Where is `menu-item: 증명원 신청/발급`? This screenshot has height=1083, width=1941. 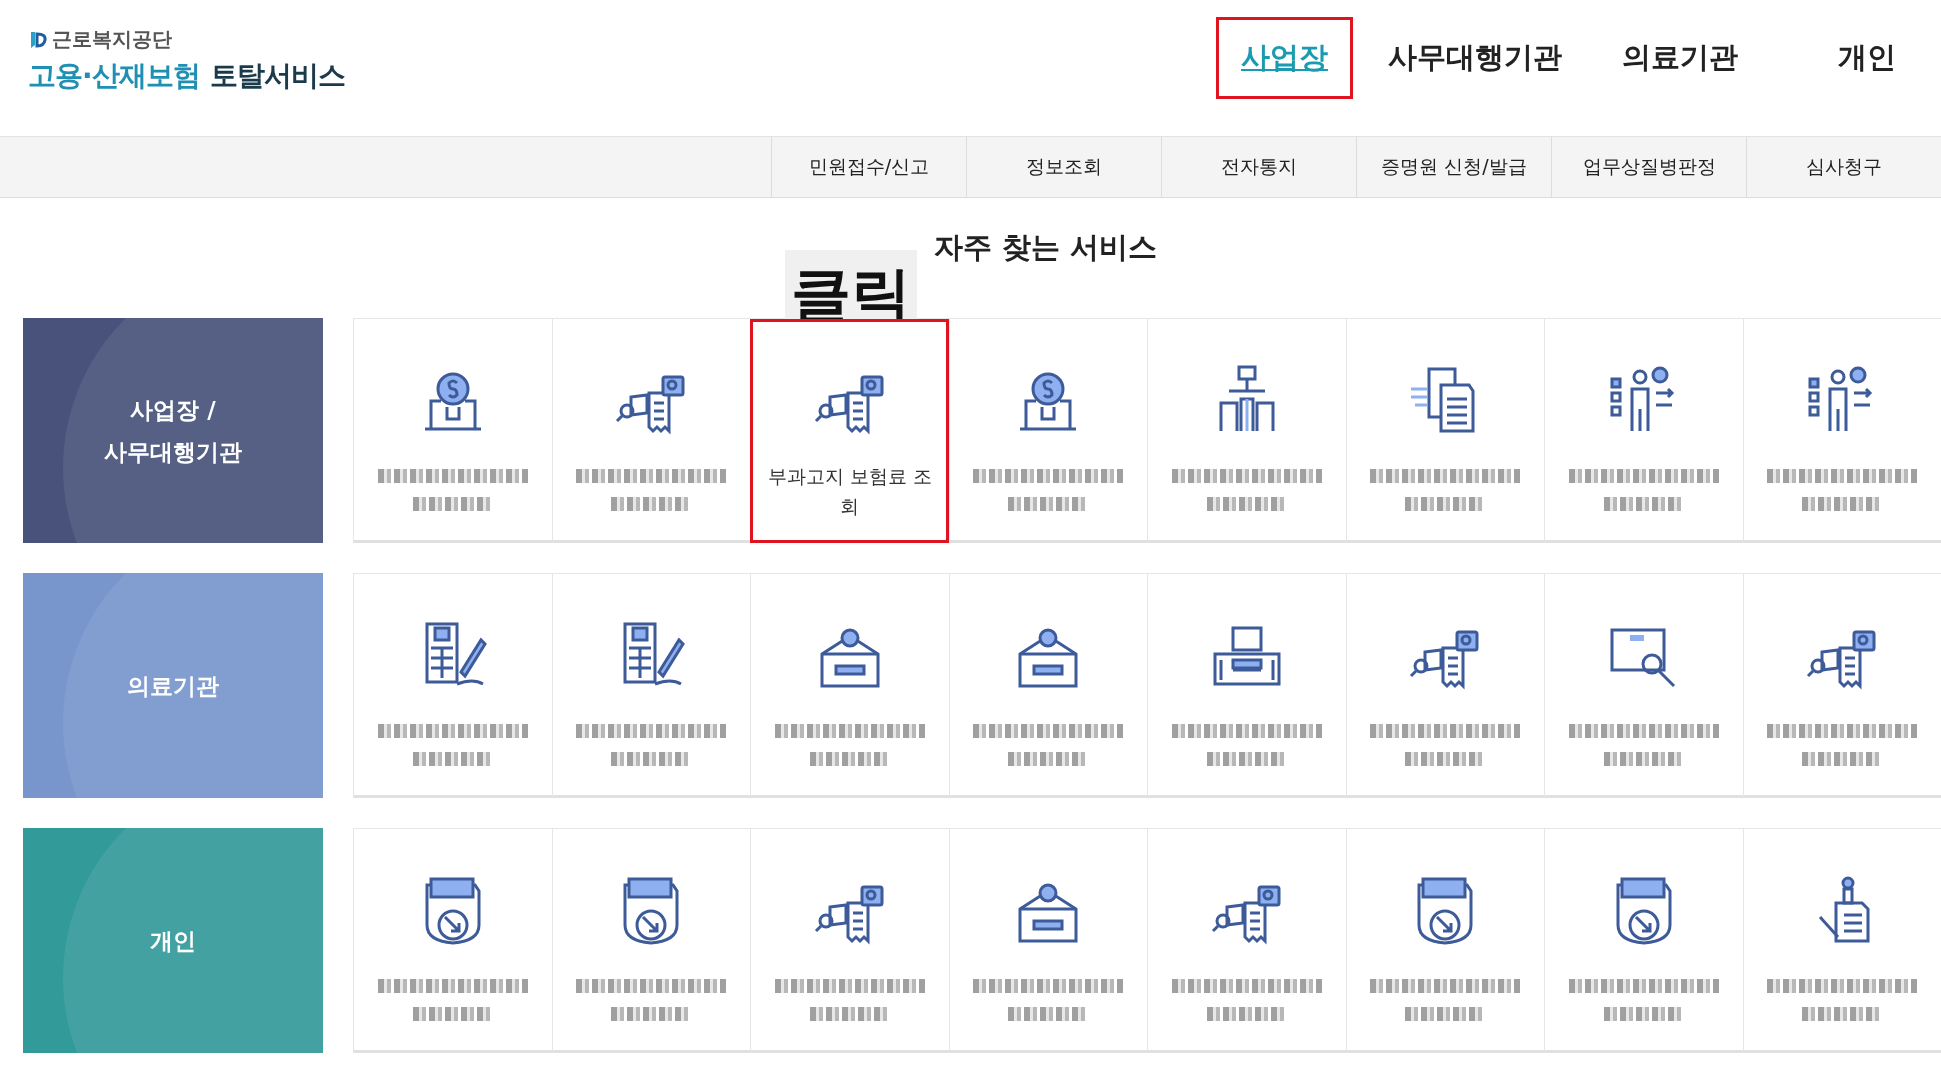
menu-item: 증명원 신청/발급 is located at coordinates (1453, 167).